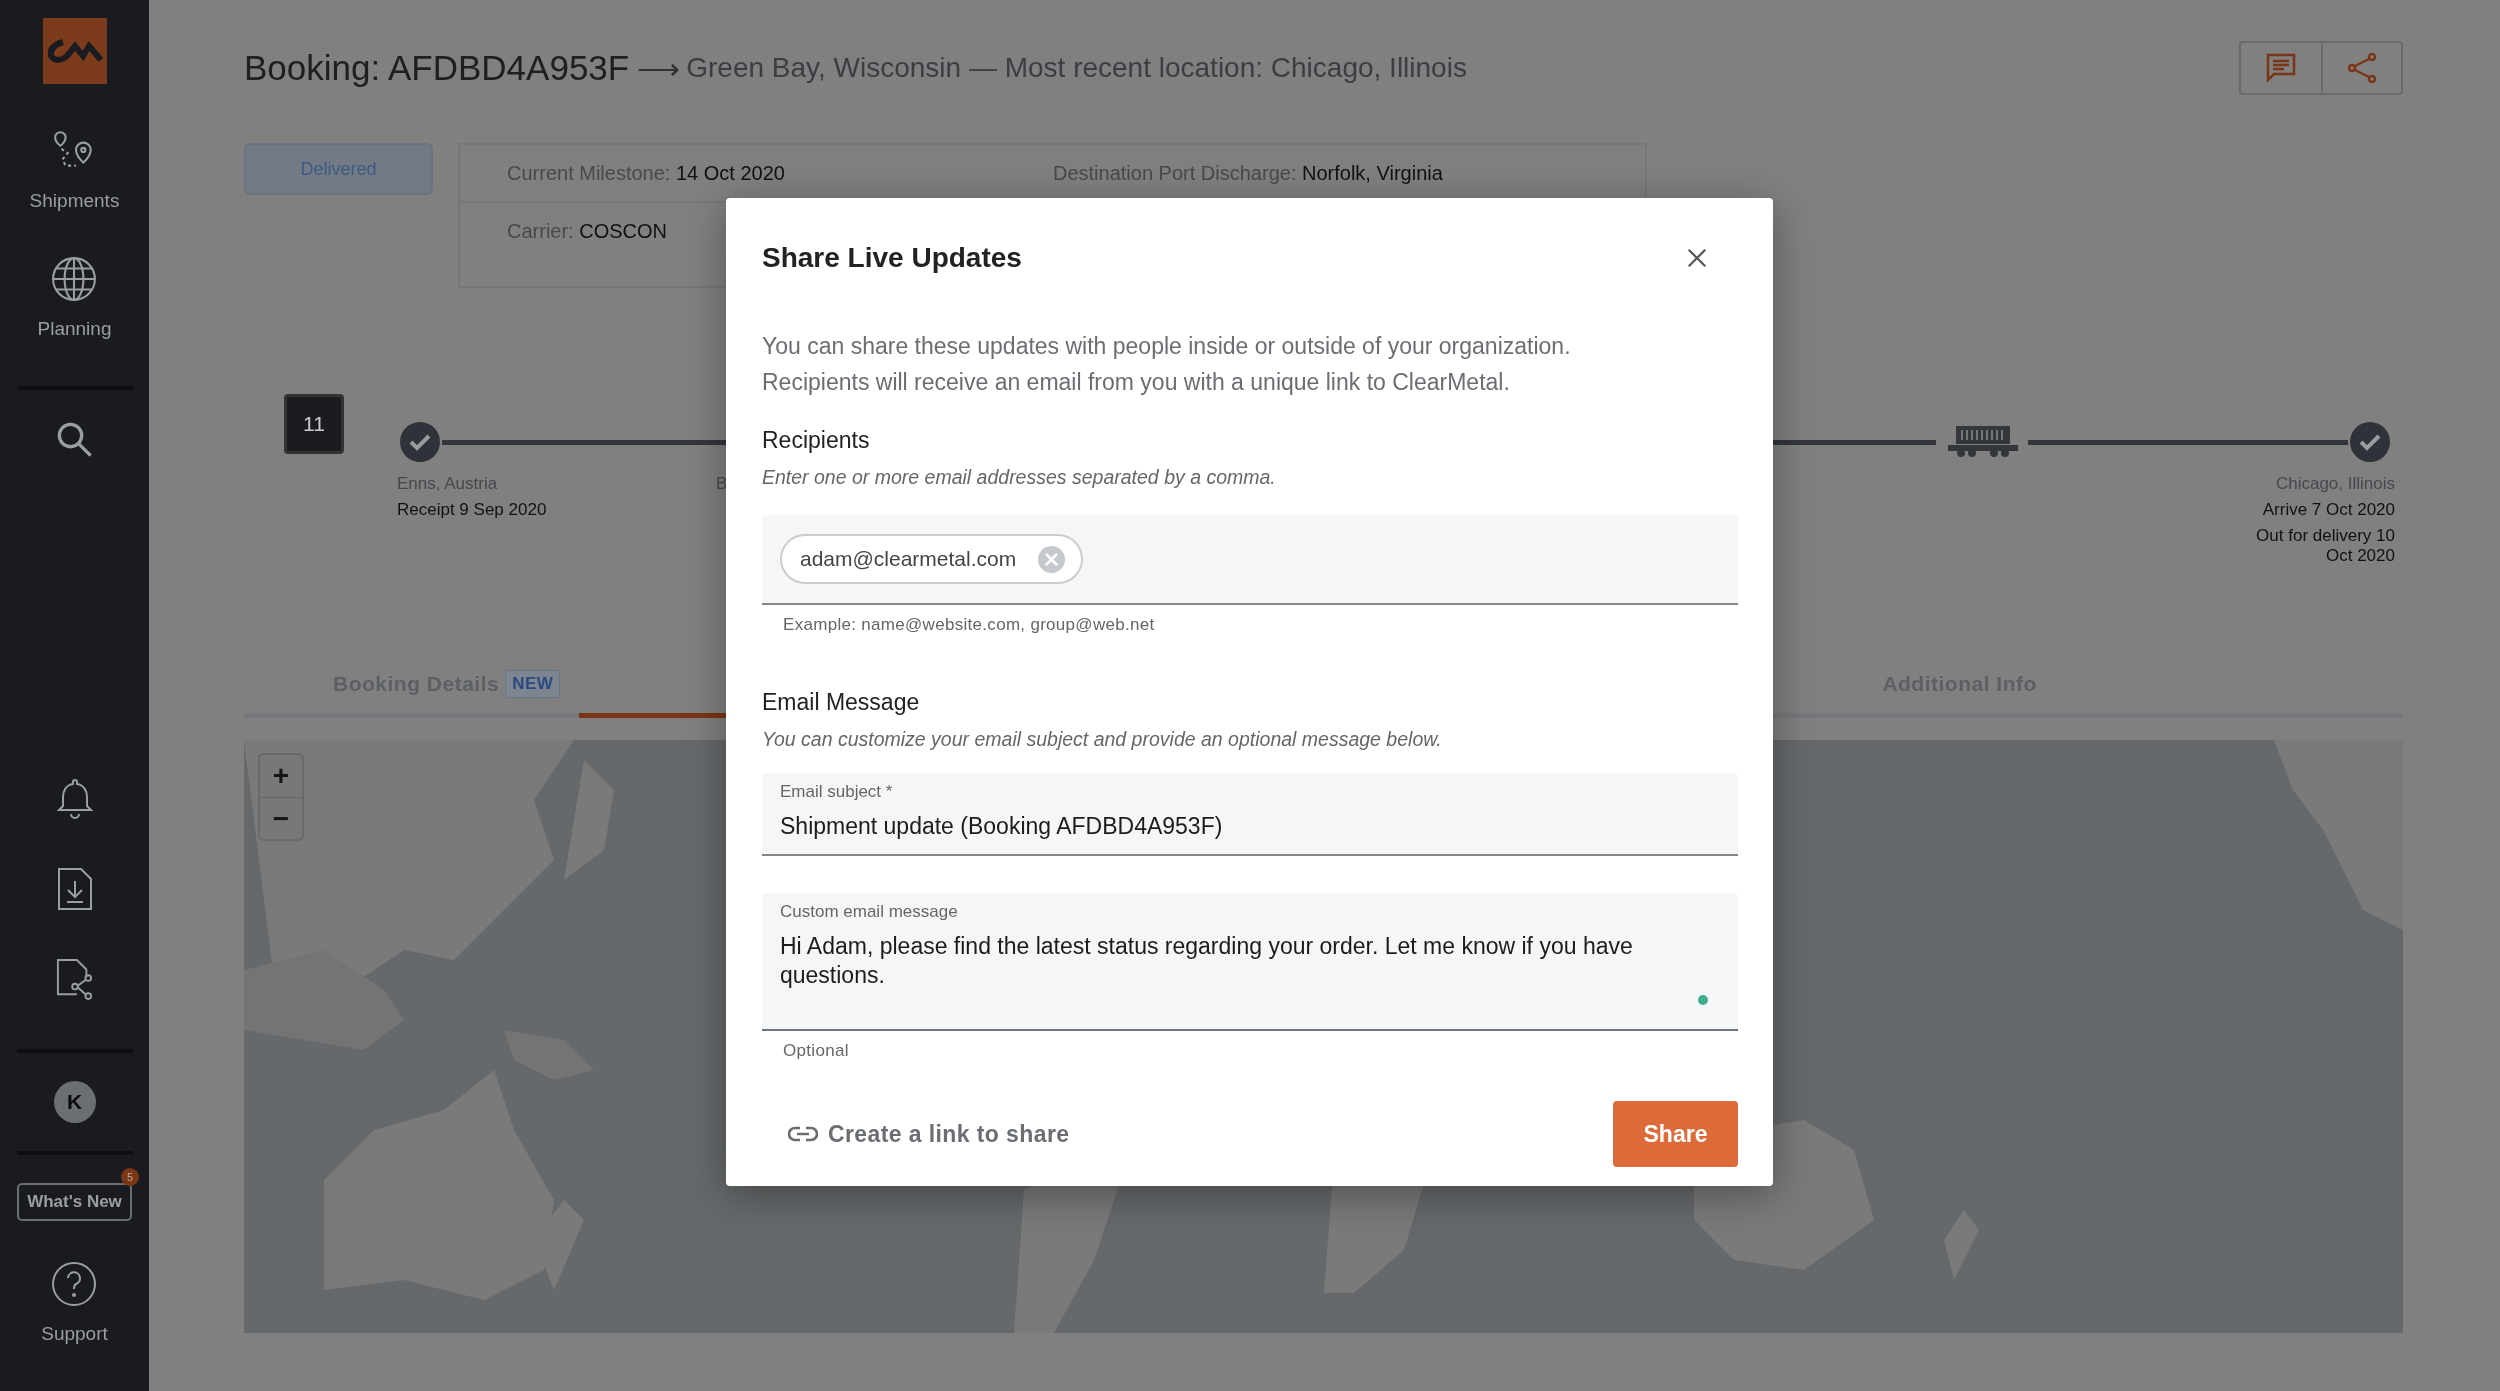 The image size is (2500, 1391). What do you see at coordinates (74, 889) in the screenshot?
I see `file-download-icon` at bounding box center [74, 889].